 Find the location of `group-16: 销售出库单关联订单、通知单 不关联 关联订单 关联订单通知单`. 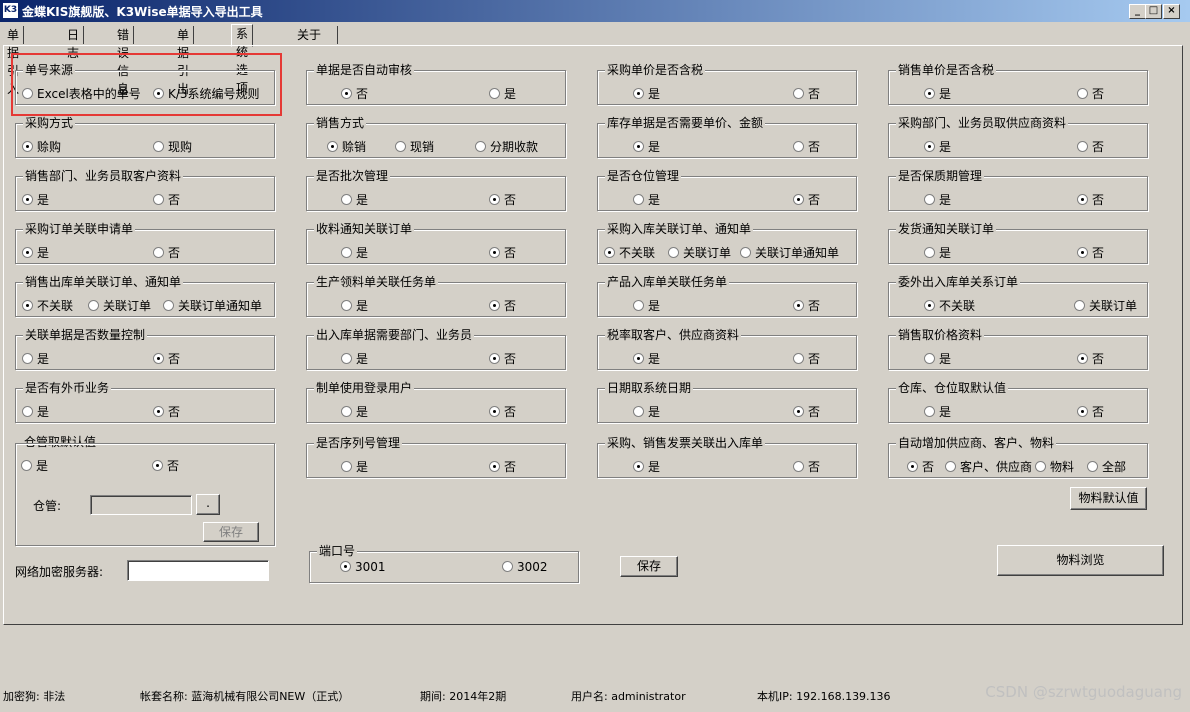

group-16: 销售出库单关联订单、通知单 不关联 关联订单 关联订单通知单 is located at coordinates (145, 295).